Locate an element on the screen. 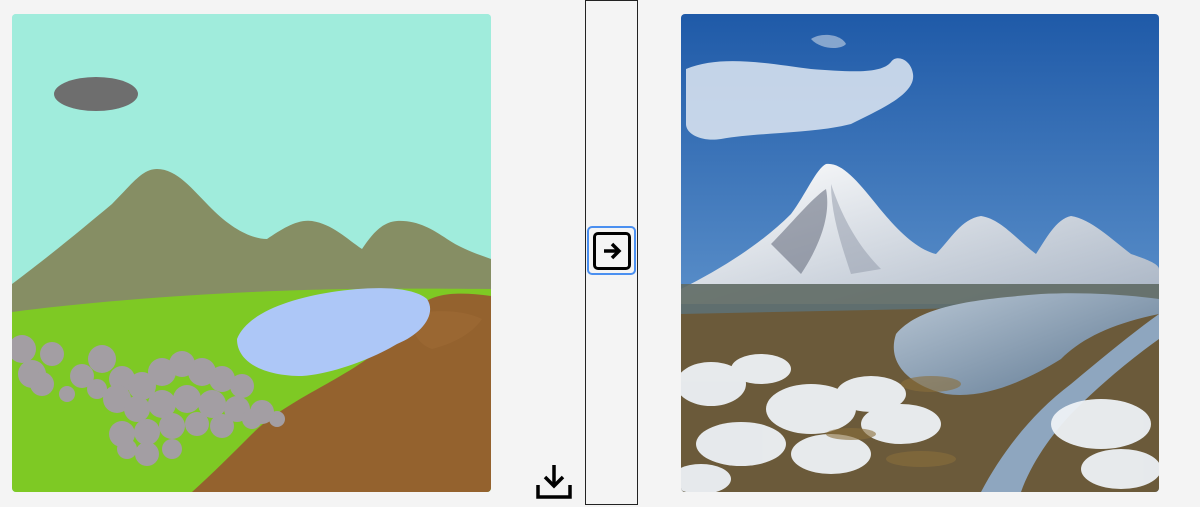 The image size is (1200, 507). download-icon is located at coordinates (554, 482).